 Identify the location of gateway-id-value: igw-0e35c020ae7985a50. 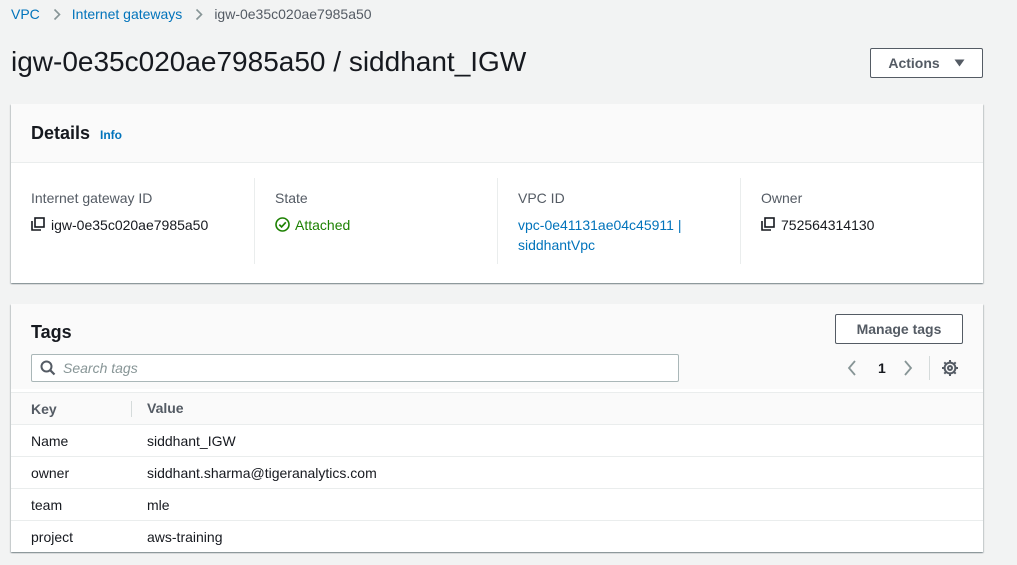
(119, 225).